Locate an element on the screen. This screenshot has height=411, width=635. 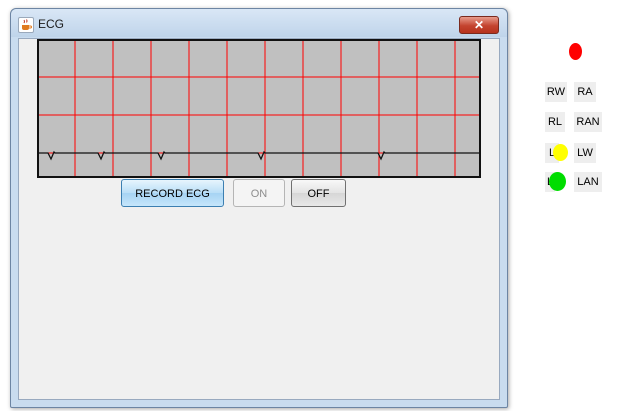
lead-label-ra: RA is located at coordinates (585, 92).